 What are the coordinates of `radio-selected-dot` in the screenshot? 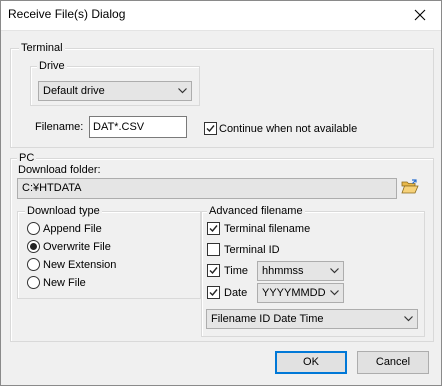 It's located at (33, 246).